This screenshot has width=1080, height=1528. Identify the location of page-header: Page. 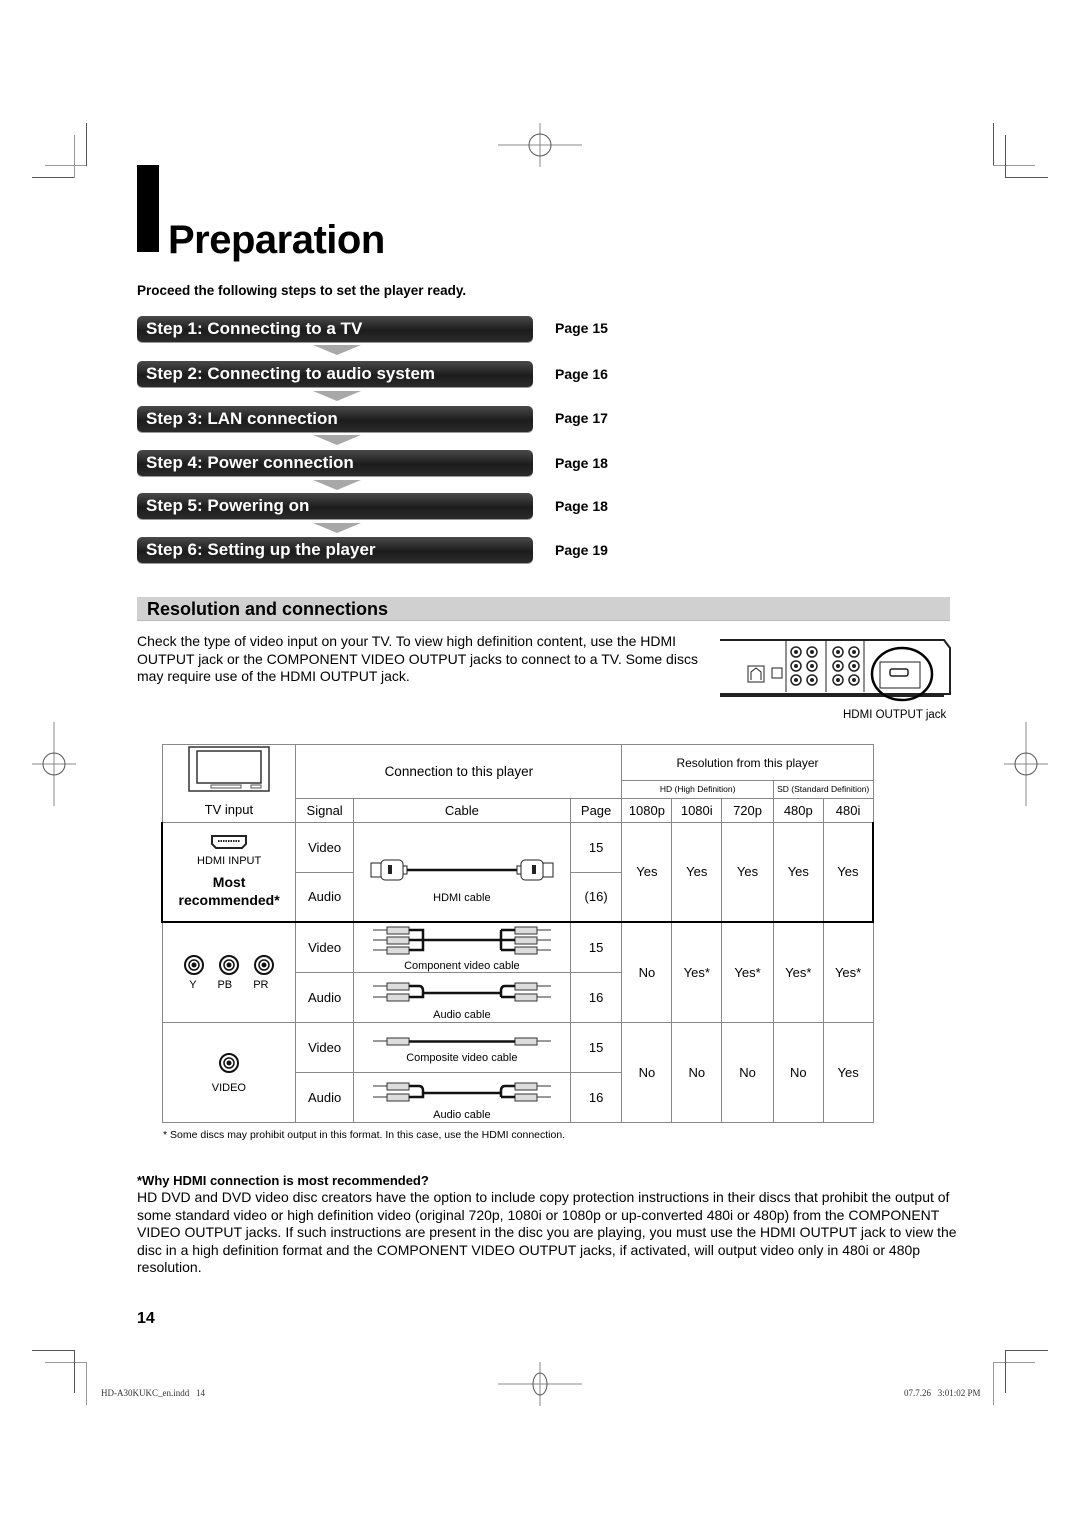
(596, 810).